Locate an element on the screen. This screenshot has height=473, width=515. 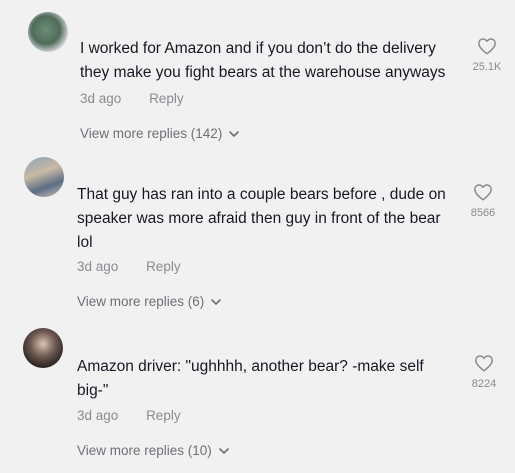
like-button: 8566 is located at coordinates (483, 201).